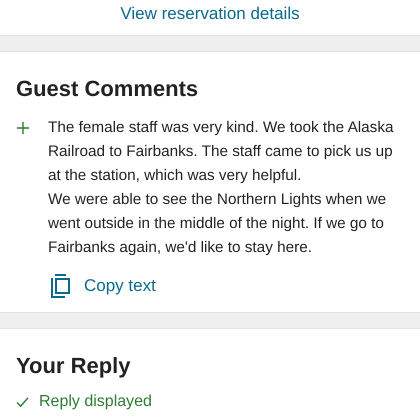 The height and width of the screenshot is (420, 420). What do you see at coordinates (218, 224) in the screenshot?
I see `comment-text: We were able to see the Northern Lights when we went outside in the middle of the night. If we go to Fairbanks again, we'd like to stay here.` at bounding box center [218, 224].